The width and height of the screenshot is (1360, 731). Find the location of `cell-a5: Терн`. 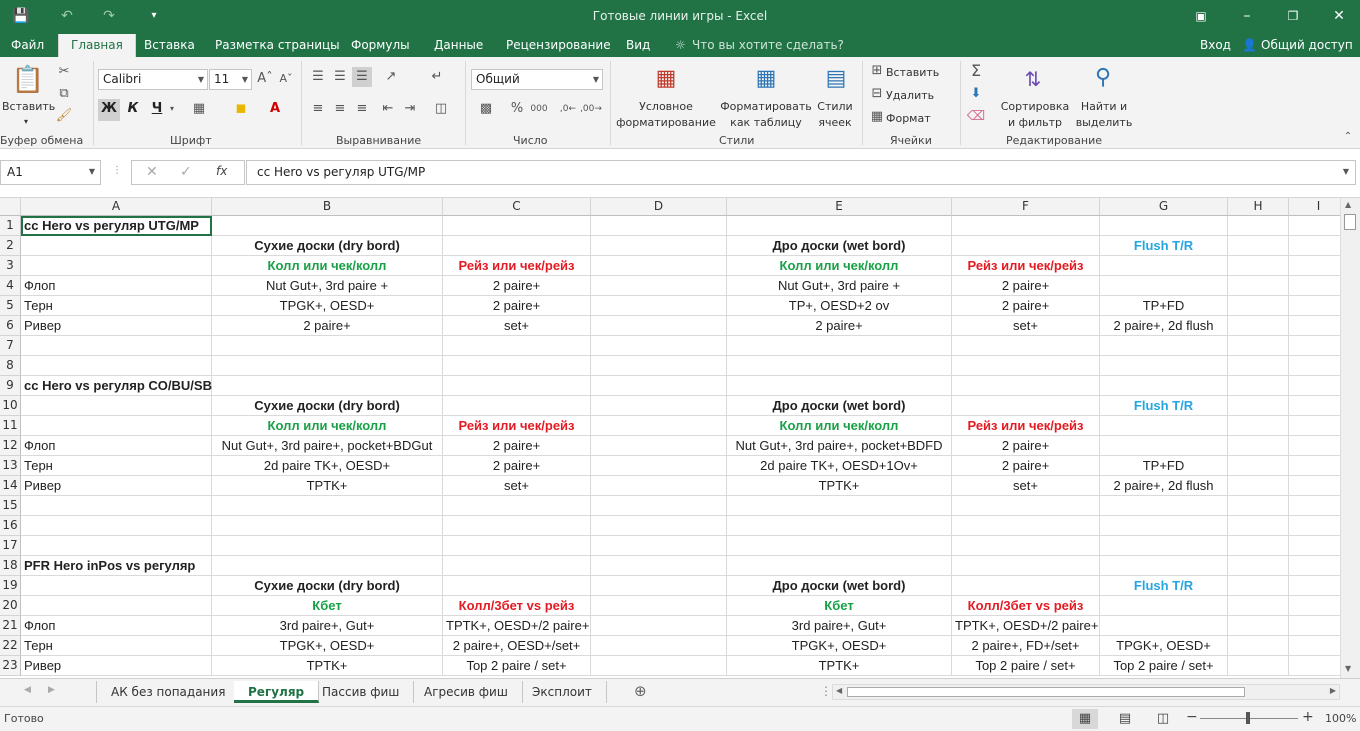

cell-a5: Терн is located at coordinates (116, 306).